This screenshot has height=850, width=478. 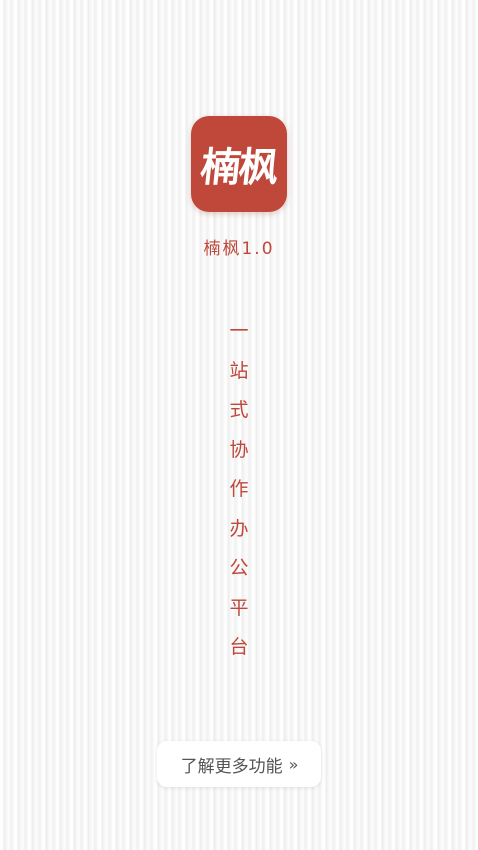 What do you see at coordinates (239, 528) in the screenshot?
I see `tagline-char: 办` at bounding box center [239, 528].